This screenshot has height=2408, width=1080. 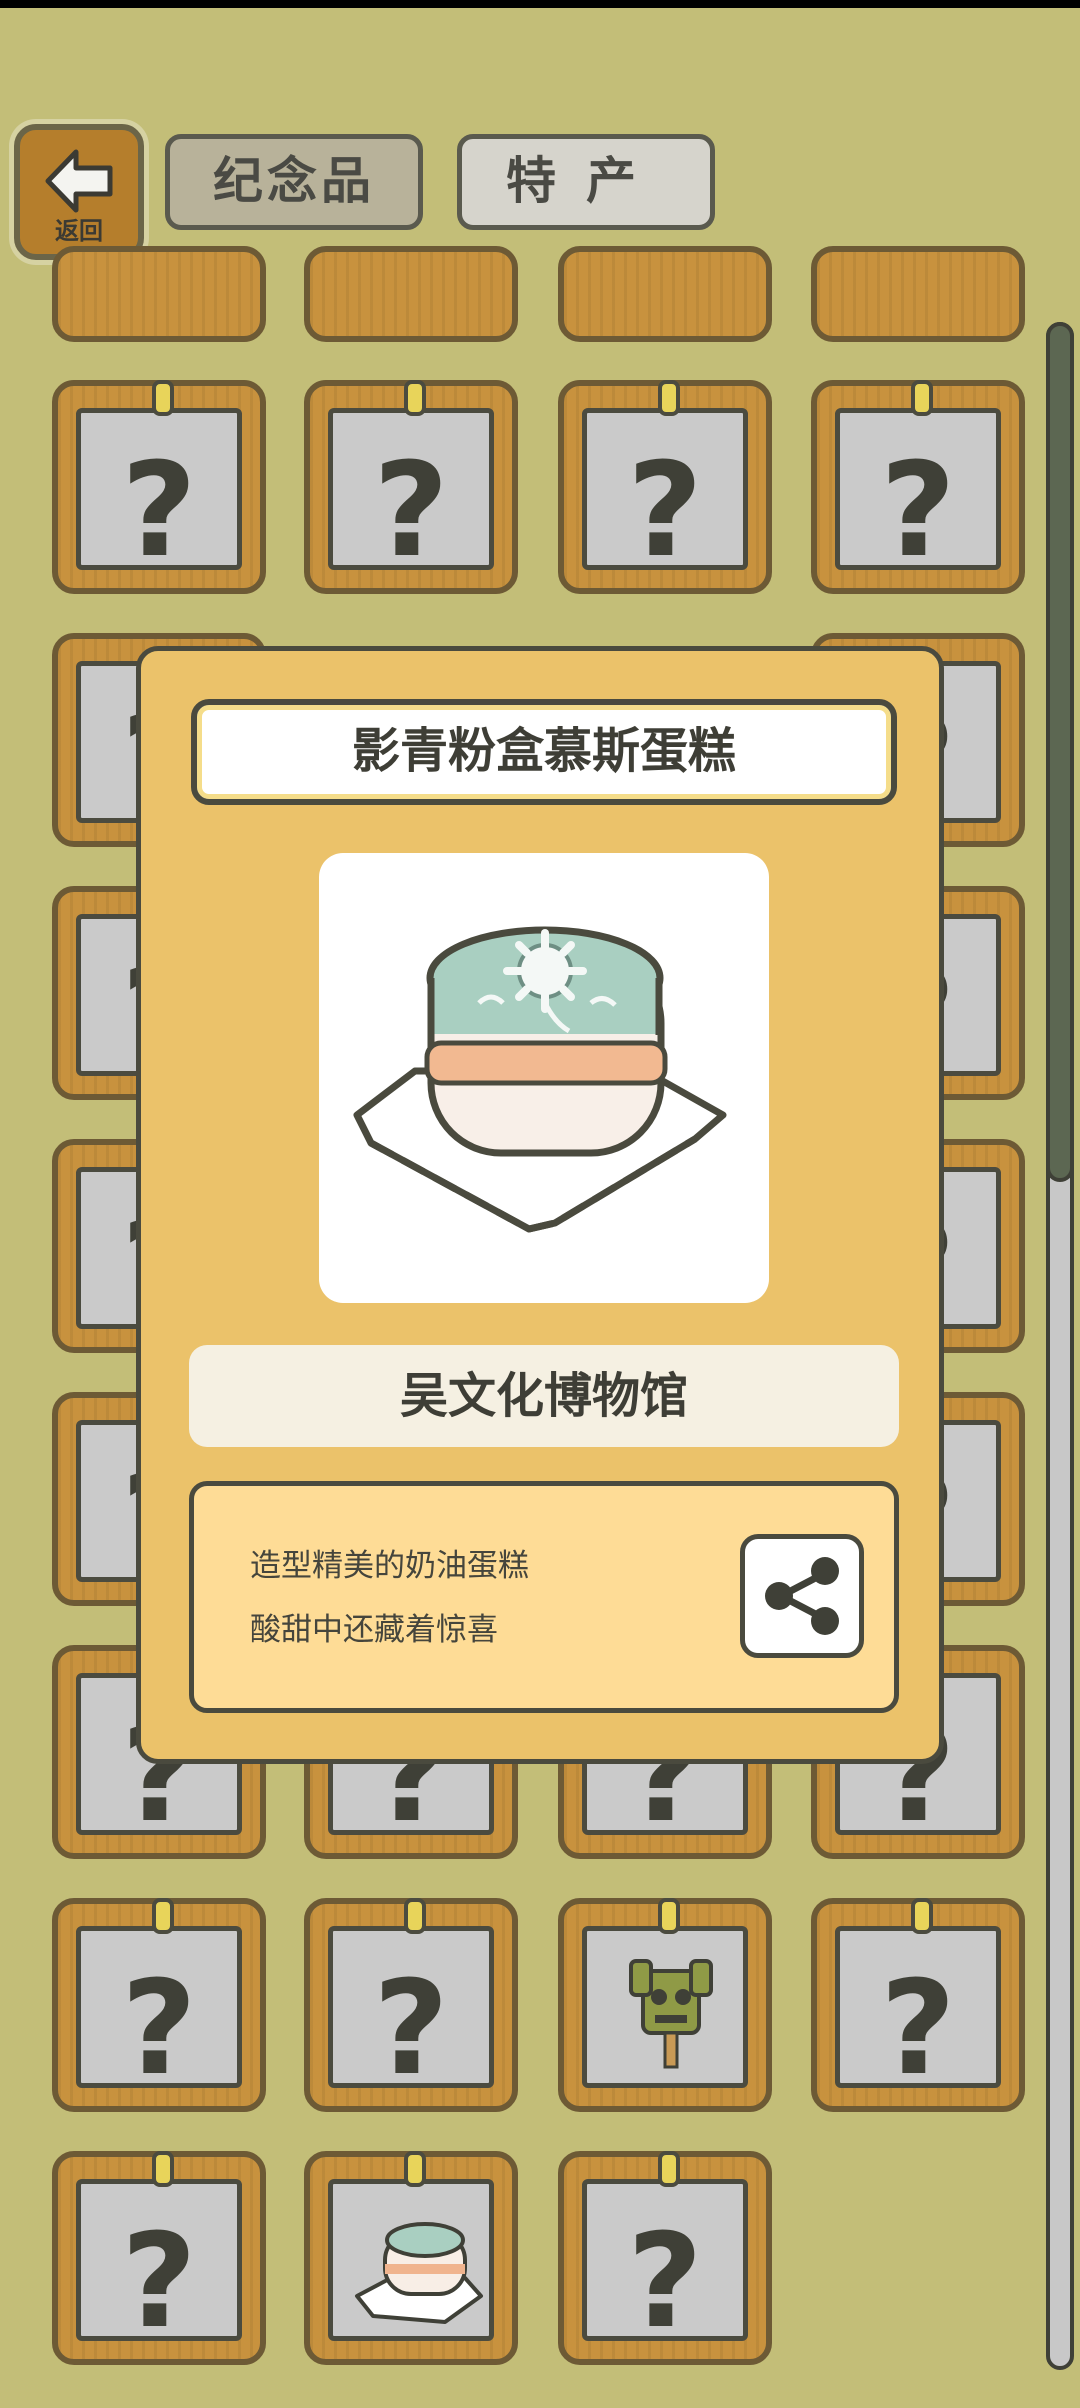 What do you see at coordinates (544, 1396) in the screenshot?
I see `item-location: 吴文化博物馆` at bounding box center [544, 1396].